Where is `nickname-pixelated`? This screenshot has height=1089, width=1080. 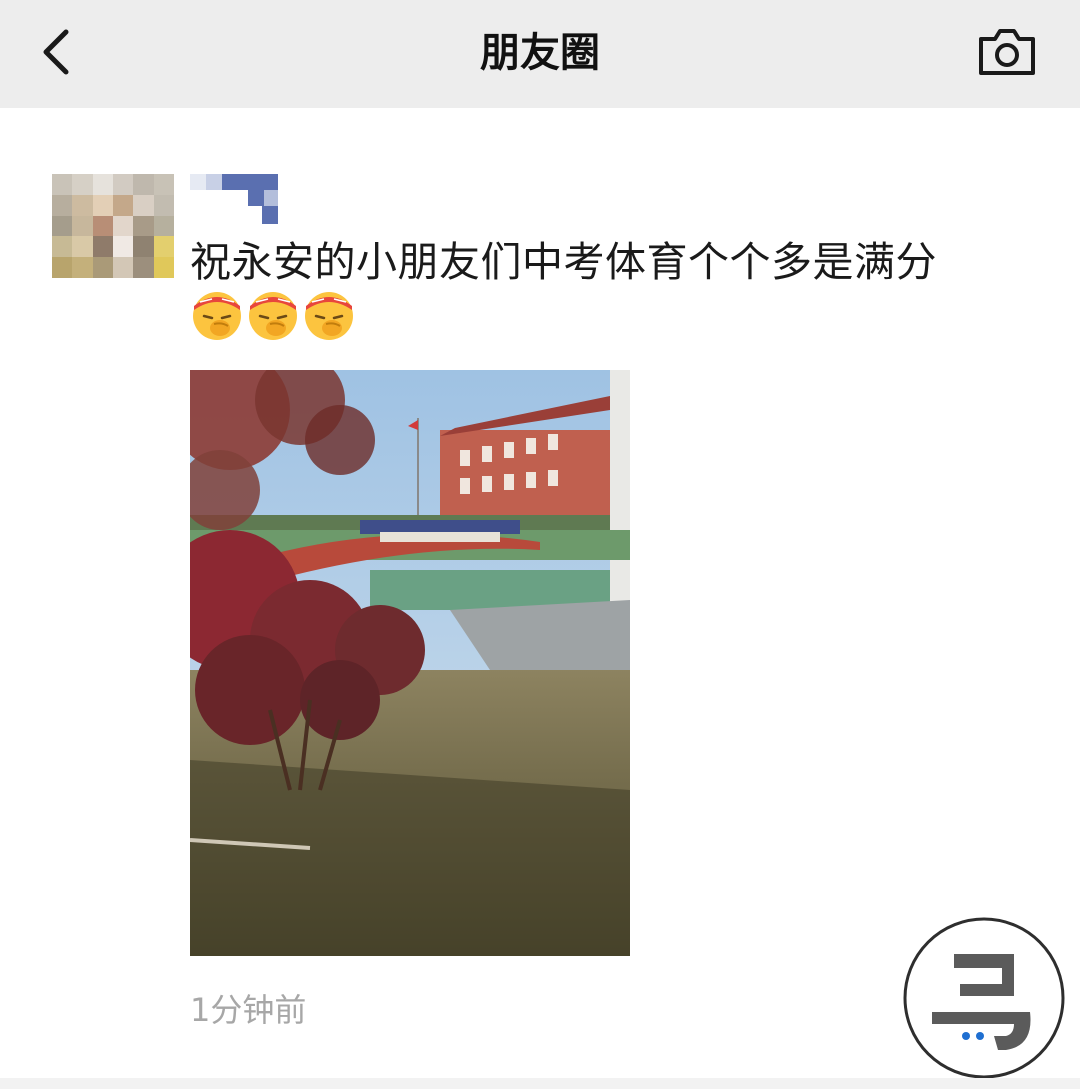 nickname-pixelated is located at coordinates (235, 200).